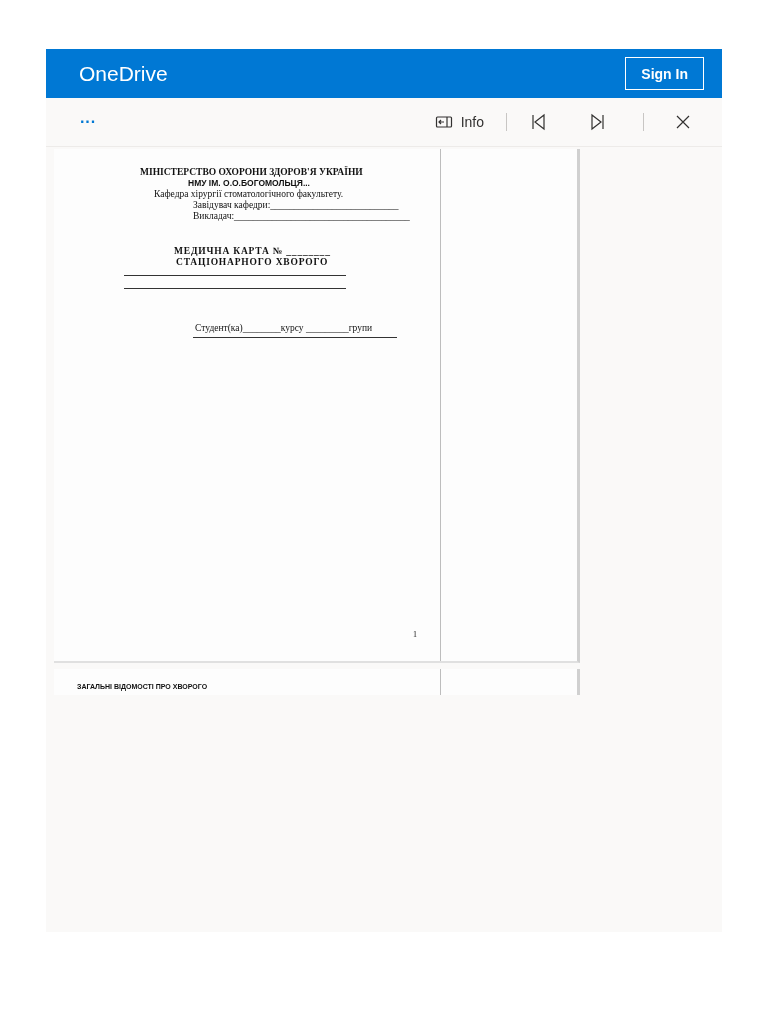  What do you see at coordinates (664, 73) in the screenshot?
I see `sign-in-button: Sign In` at bounding box center [664, 73].